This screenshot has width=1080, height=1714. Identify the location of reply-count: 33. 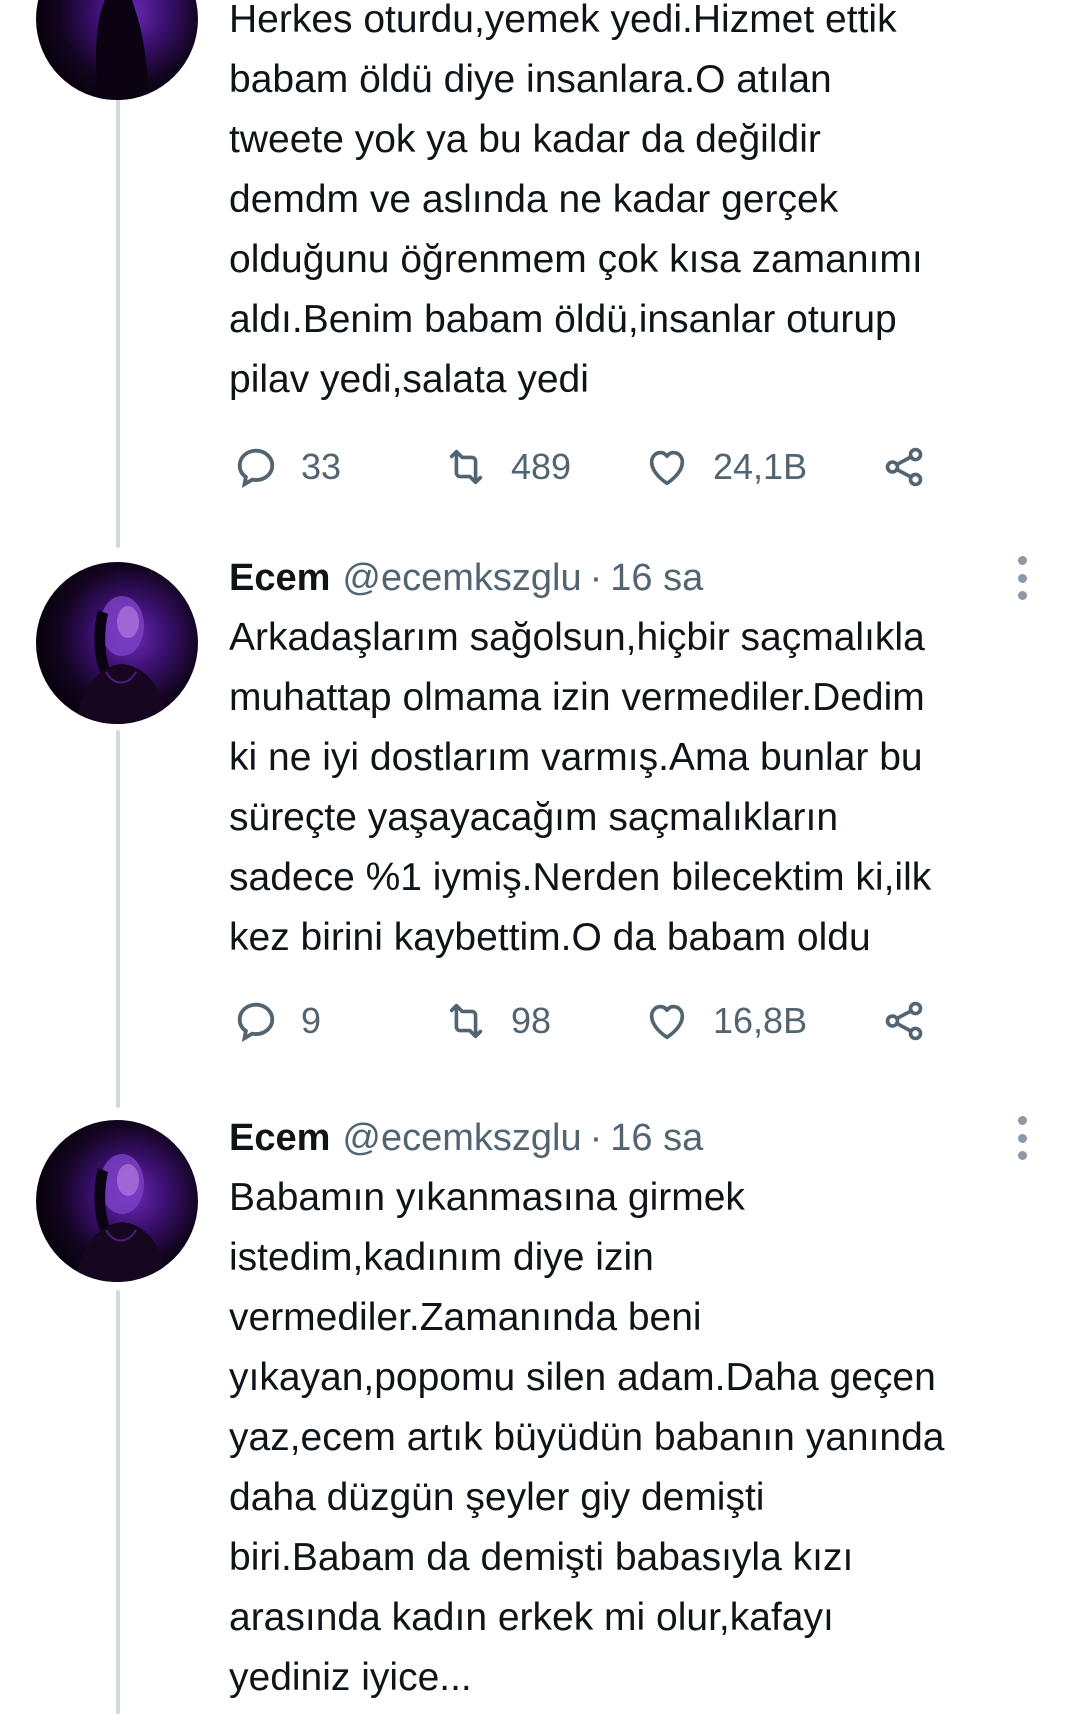
(321, 466).